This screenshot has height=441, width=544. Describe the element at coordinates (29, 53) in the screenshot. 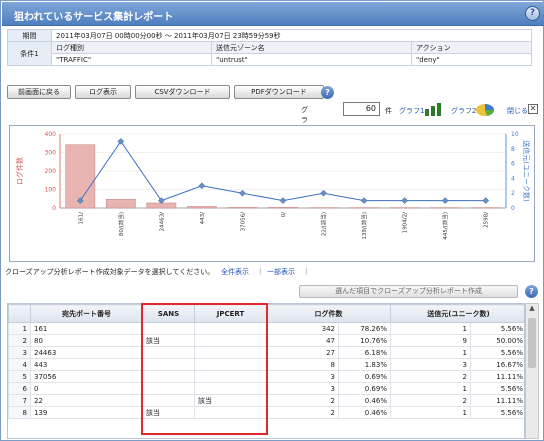

I see `condition1-label: 条件1` at that location.